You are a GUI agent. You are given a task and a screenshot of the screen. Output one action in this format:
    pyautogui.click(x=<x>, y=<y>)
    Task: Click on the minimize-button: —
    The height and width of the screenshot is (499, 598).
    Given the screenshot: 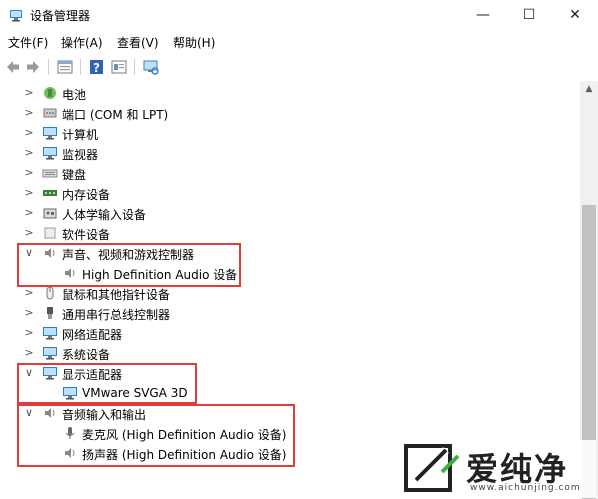 What is the action you would take?
    pyautogui.click(x=483, y=15)
    